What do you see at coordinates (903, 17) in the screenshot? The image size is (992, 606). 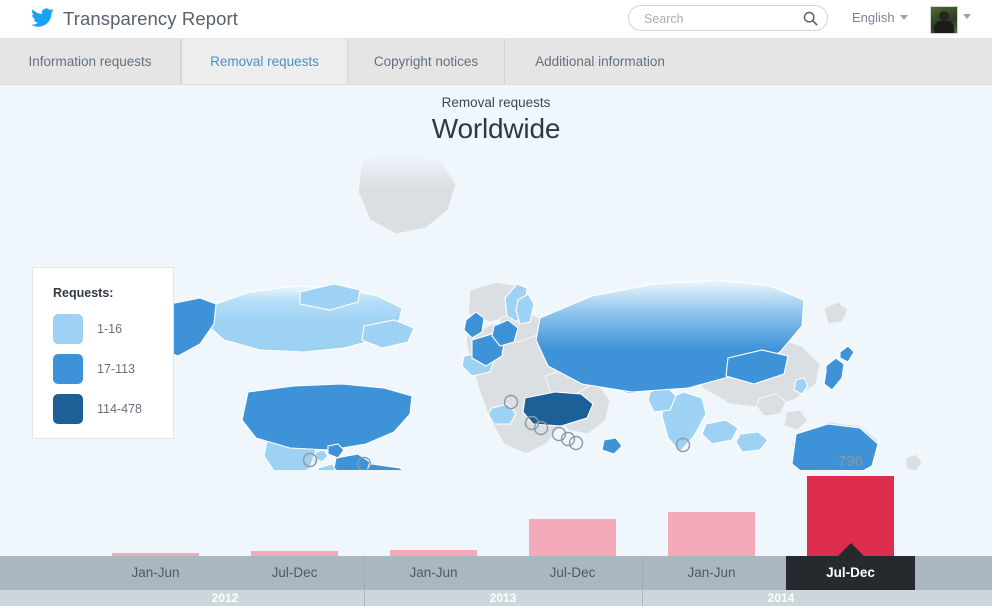 I see `chevron-down-icon` at bounding box center [903, 17].